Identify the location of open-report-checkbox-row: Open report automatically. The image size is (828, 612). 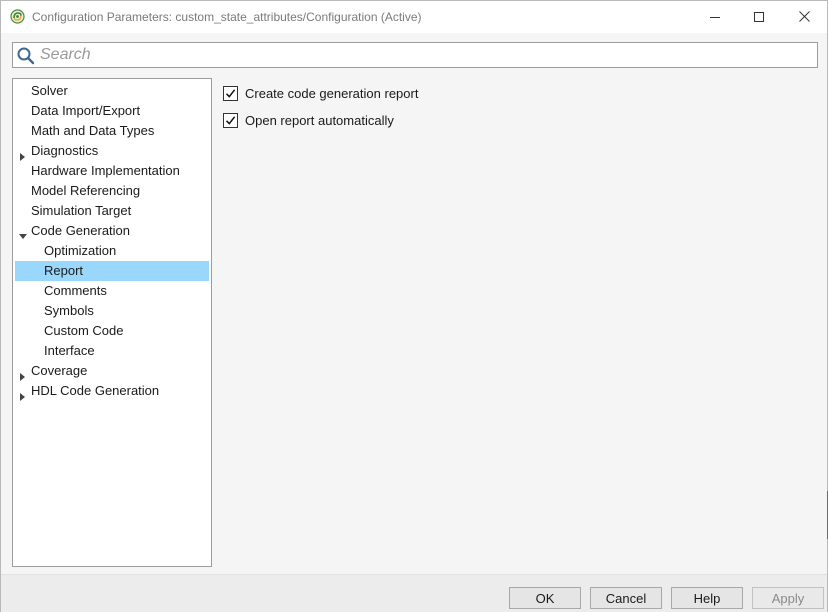
(308, 120).